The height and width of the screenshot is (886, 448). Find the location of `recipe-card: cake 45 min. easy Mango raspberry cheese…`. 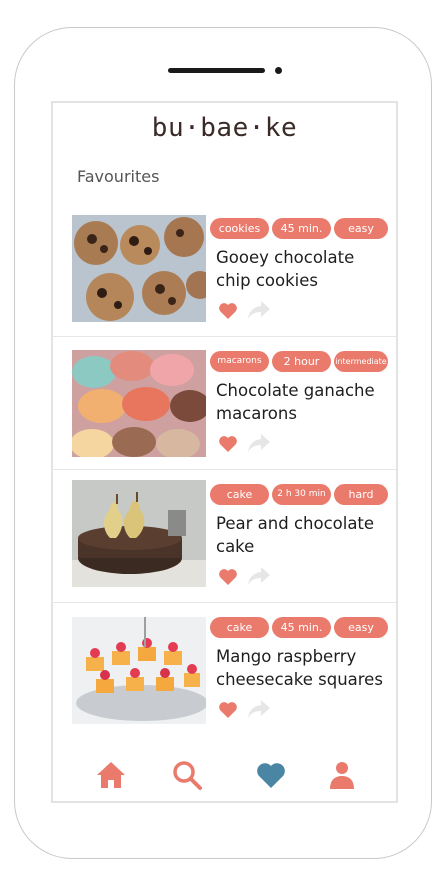

recipe-card: cake 45 min. easy Mango raspberry cheese… is located at coordinates (224, 669).